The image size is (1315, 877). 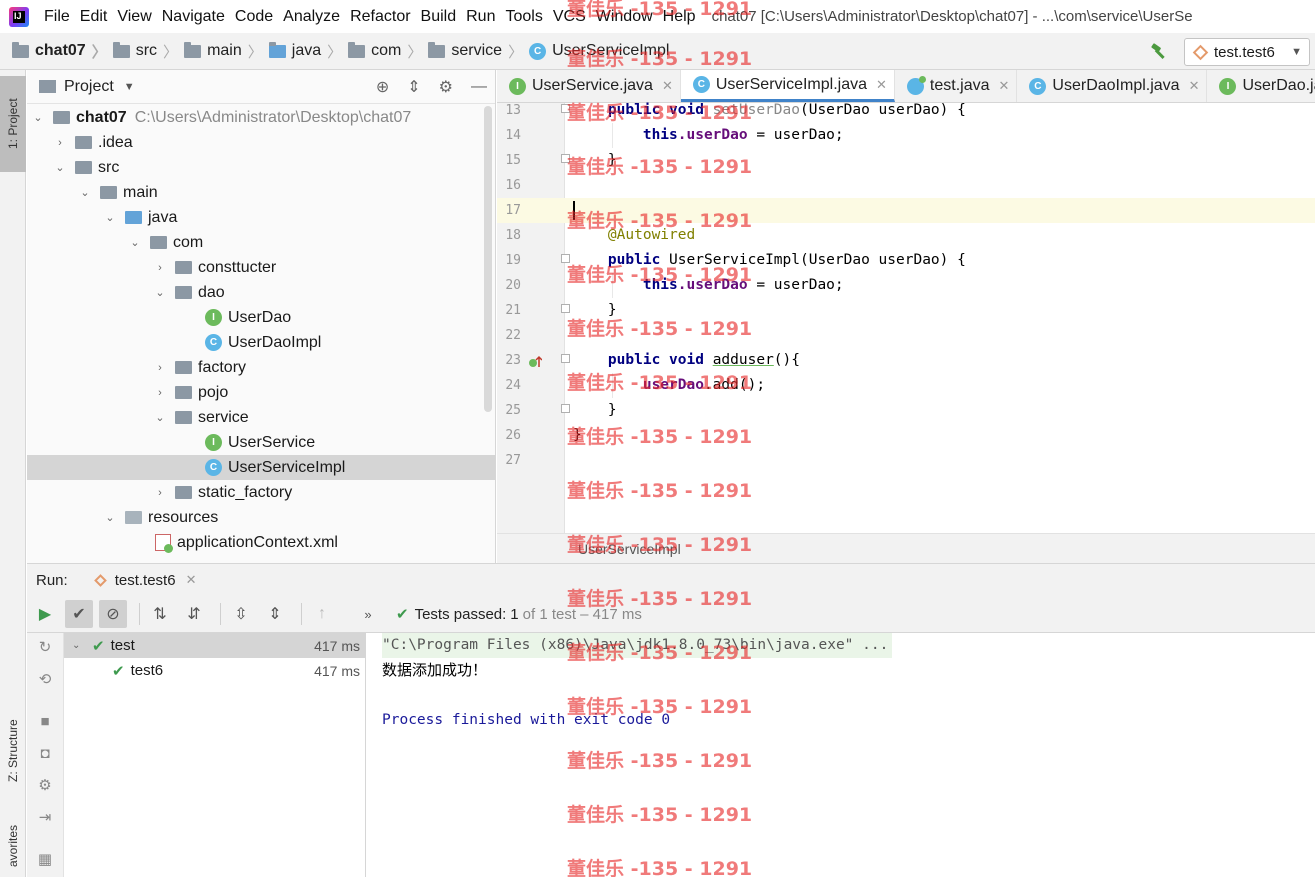 What do you see at coordinates (513, 110) in the screenshot?
I see `line-number: 13` at bounding box center [513, 110].